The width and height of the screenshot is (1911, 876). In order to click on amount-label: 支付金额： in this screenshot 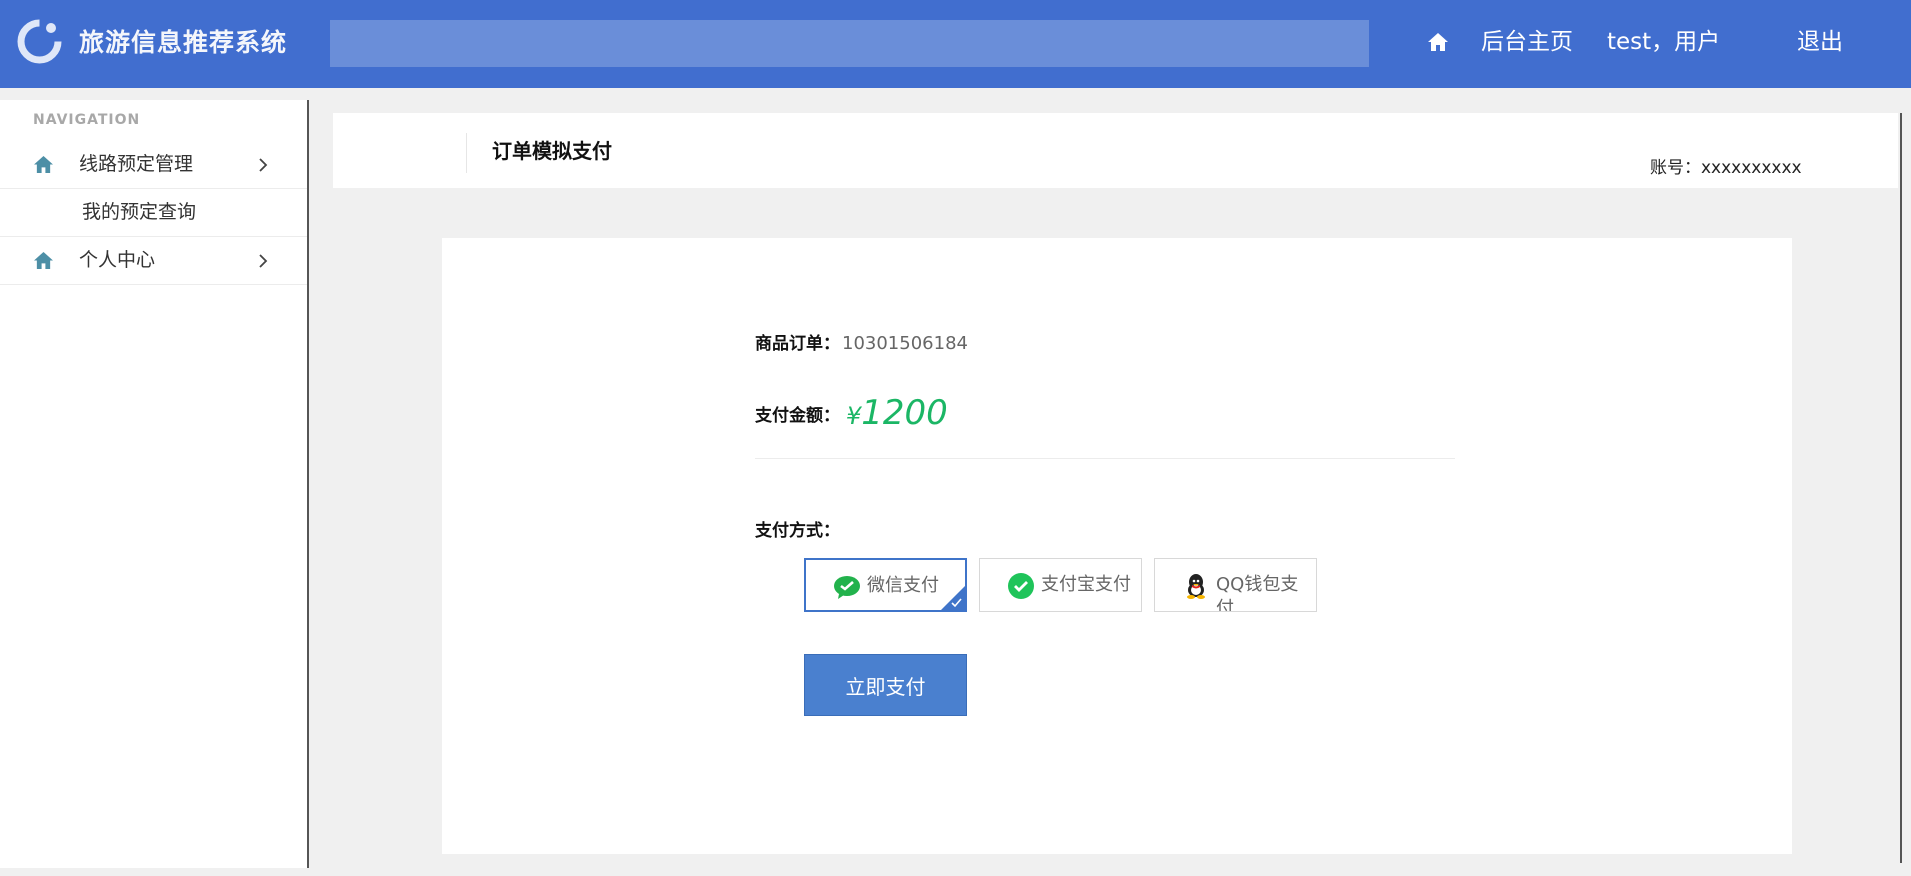, I will do `click(797, 416)`.